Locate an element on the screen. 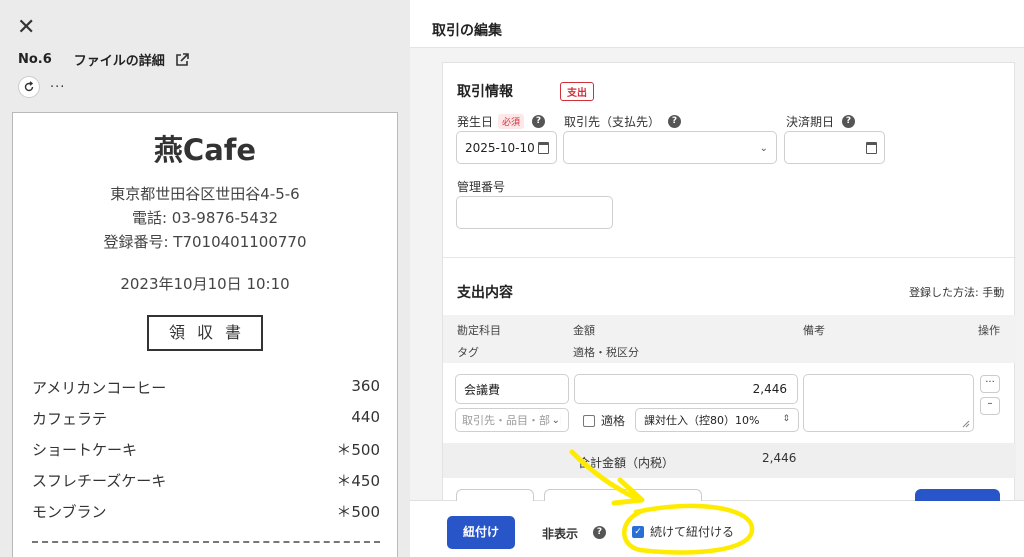 The width and height of the screenshot is (1024, 557). section-divider is located at coordinates (729, 257).